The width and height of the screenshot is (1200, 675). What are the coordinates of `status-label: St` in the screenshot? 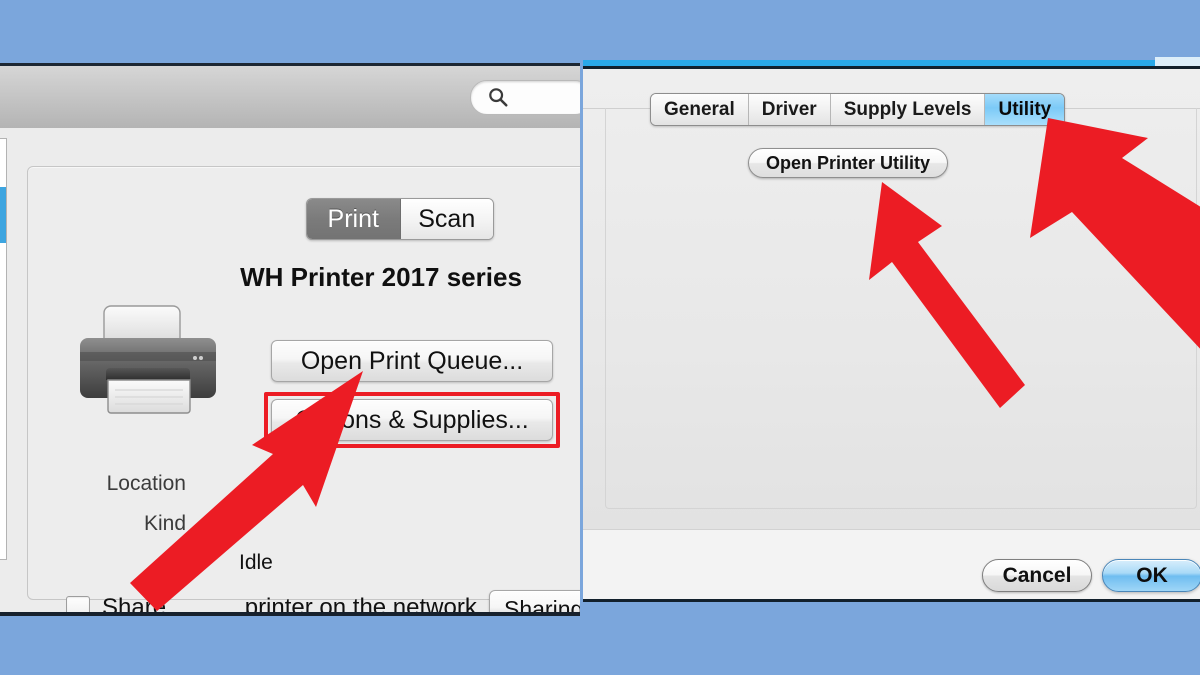 It's located at (176, 562).